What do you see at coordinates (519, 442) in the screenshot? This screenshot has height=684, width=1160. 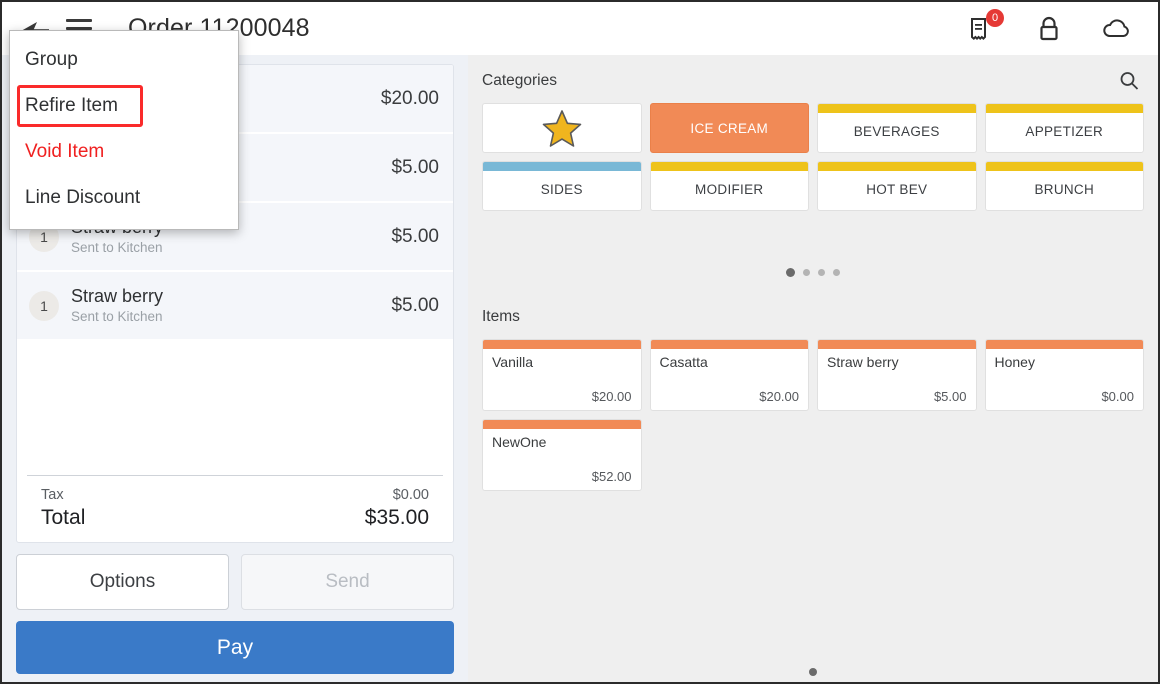 I see `item-name: NewOne` at bounding box center [519, 442].